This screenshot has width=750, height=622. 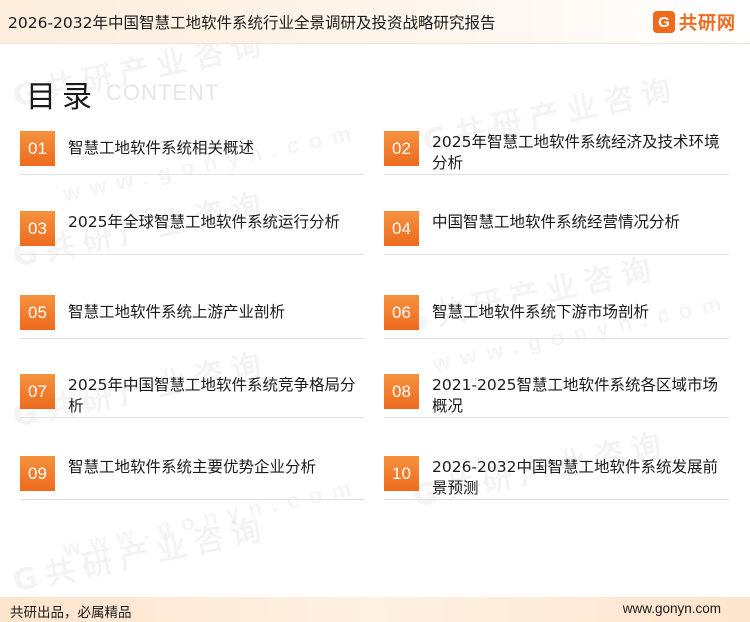 What do you see at coordinates (576, 152) in the screenshot?
I see `toc-item-title: 2025年智慧工地软件系统经济及技术环境分析` at bounding box center [576, 152].